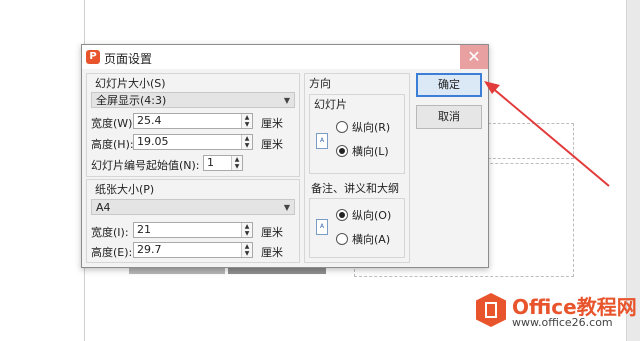  I want to click on annotation-arrow, so click(547, 134).